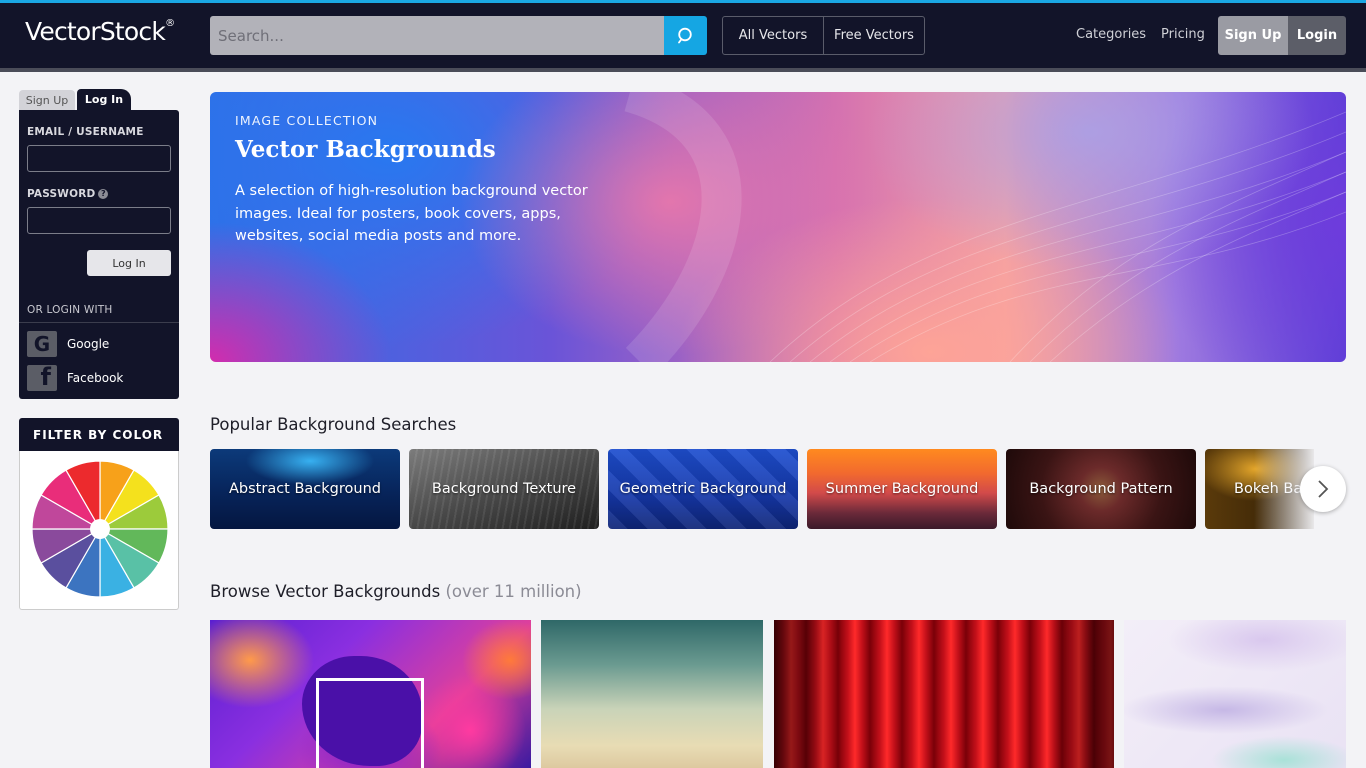 The width and height of the screenshot is (1366, 768). I want to click on popular-card-geometric: Geometric Background, so click(703, 489).